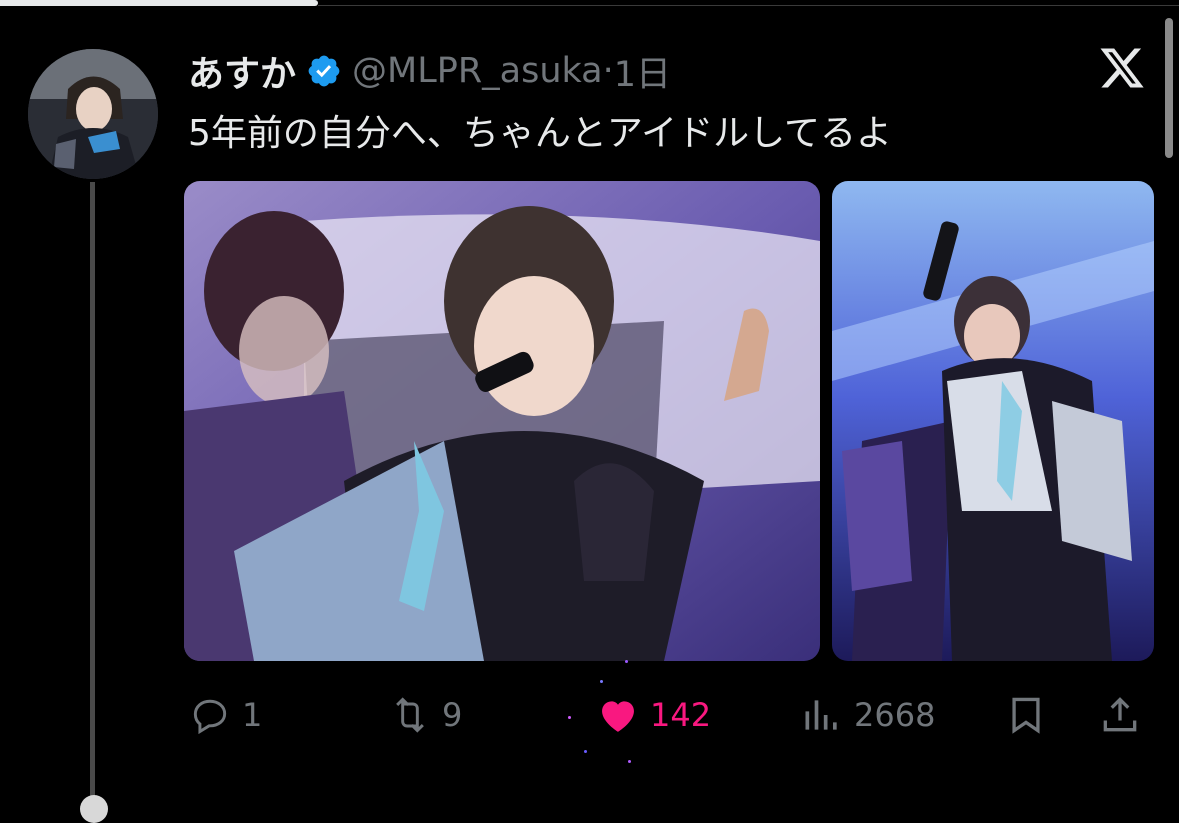 Image resolution: width=1179 pixels, height=823 pixels. What do you see at coordinates (242, 71) in the screenshot?
I see `author-name: あすか` at bounding box center [242, 71].